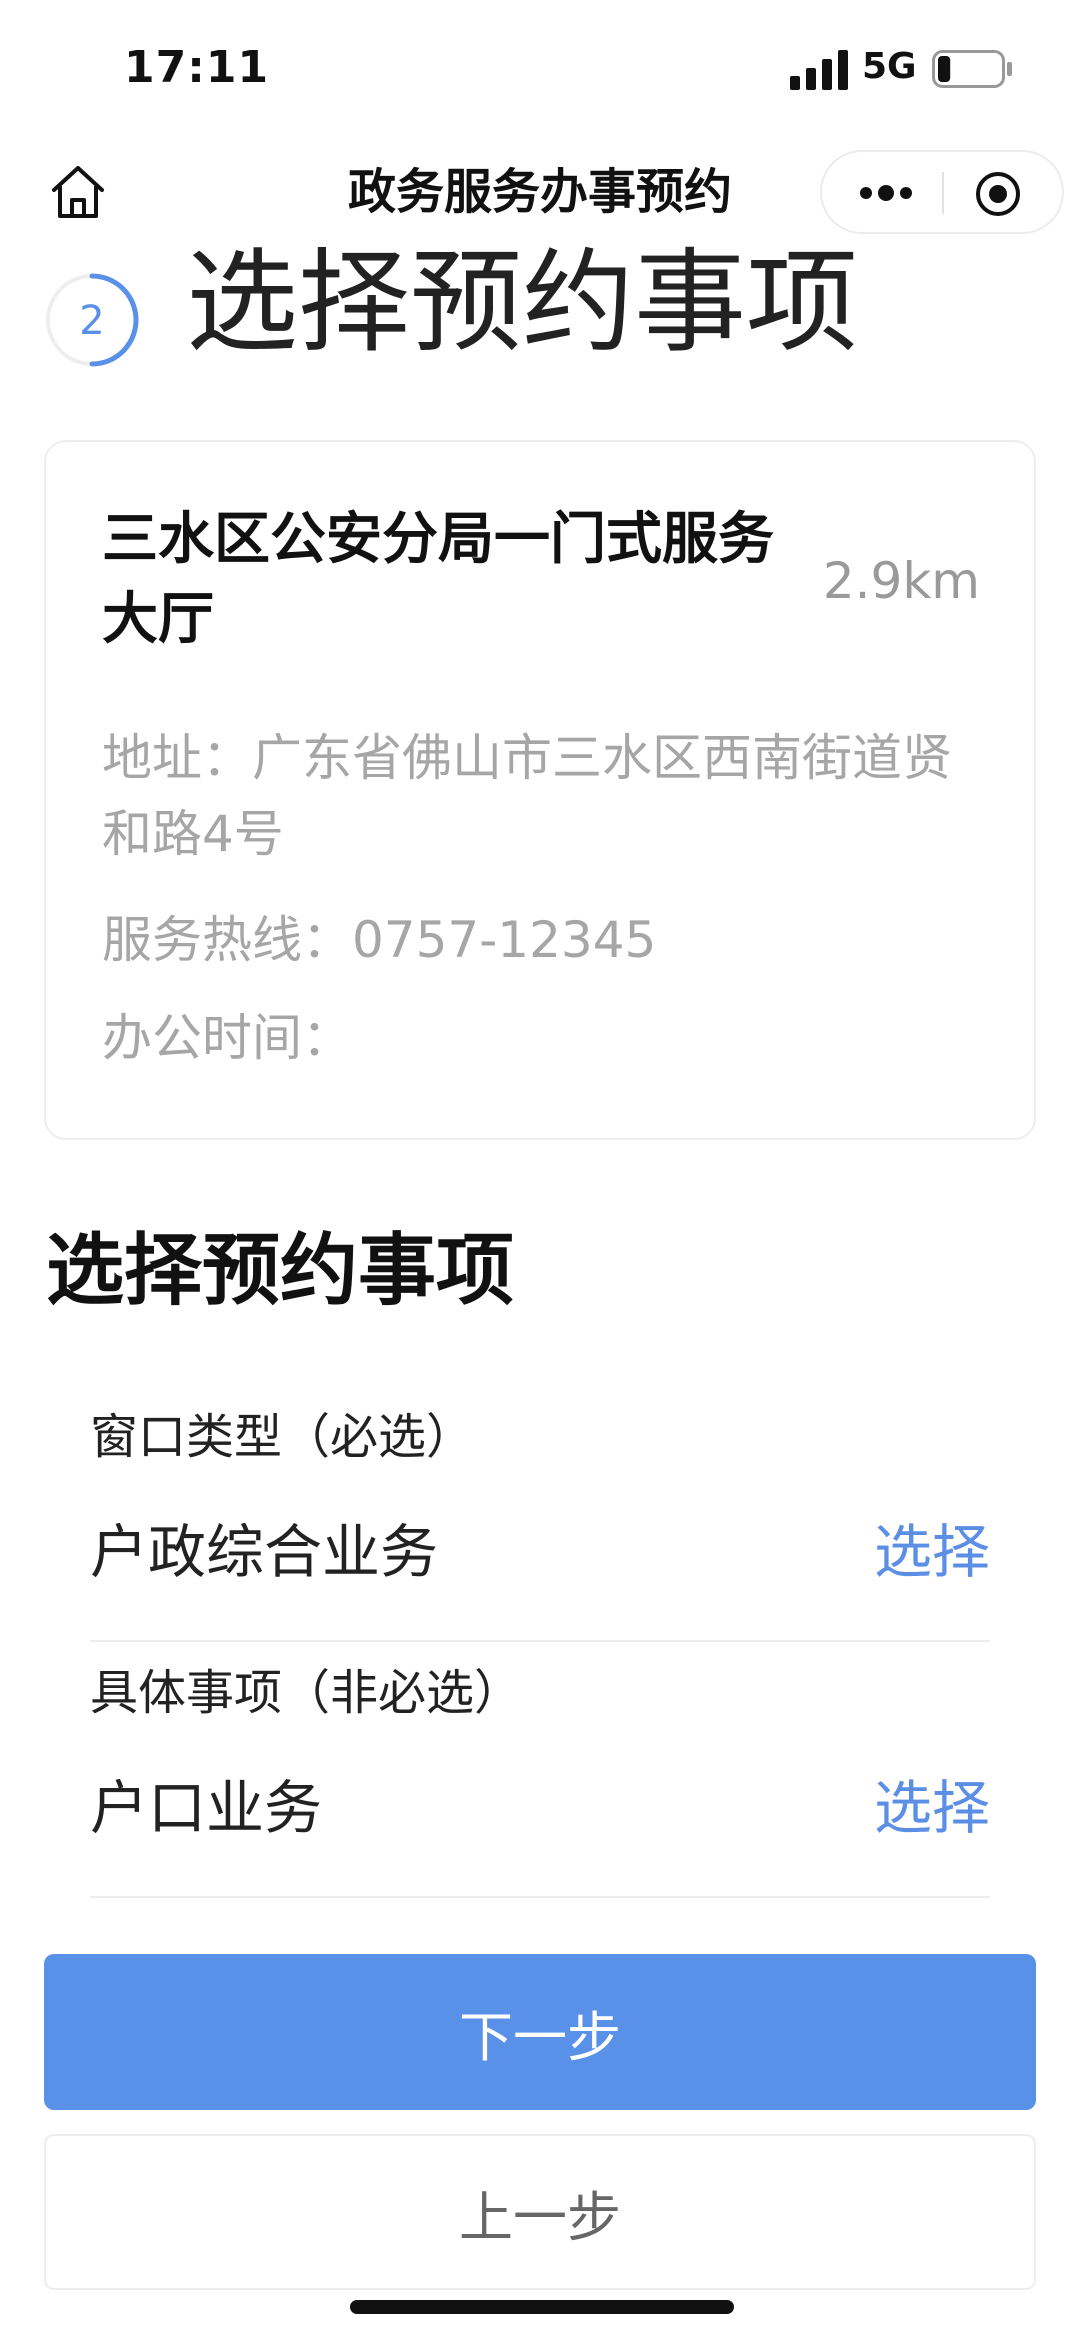  What do you see at coordinates (540, 2212) in the screenshot?
I see `previous-step-button: 上一步` at bounding box center [540, 2212].